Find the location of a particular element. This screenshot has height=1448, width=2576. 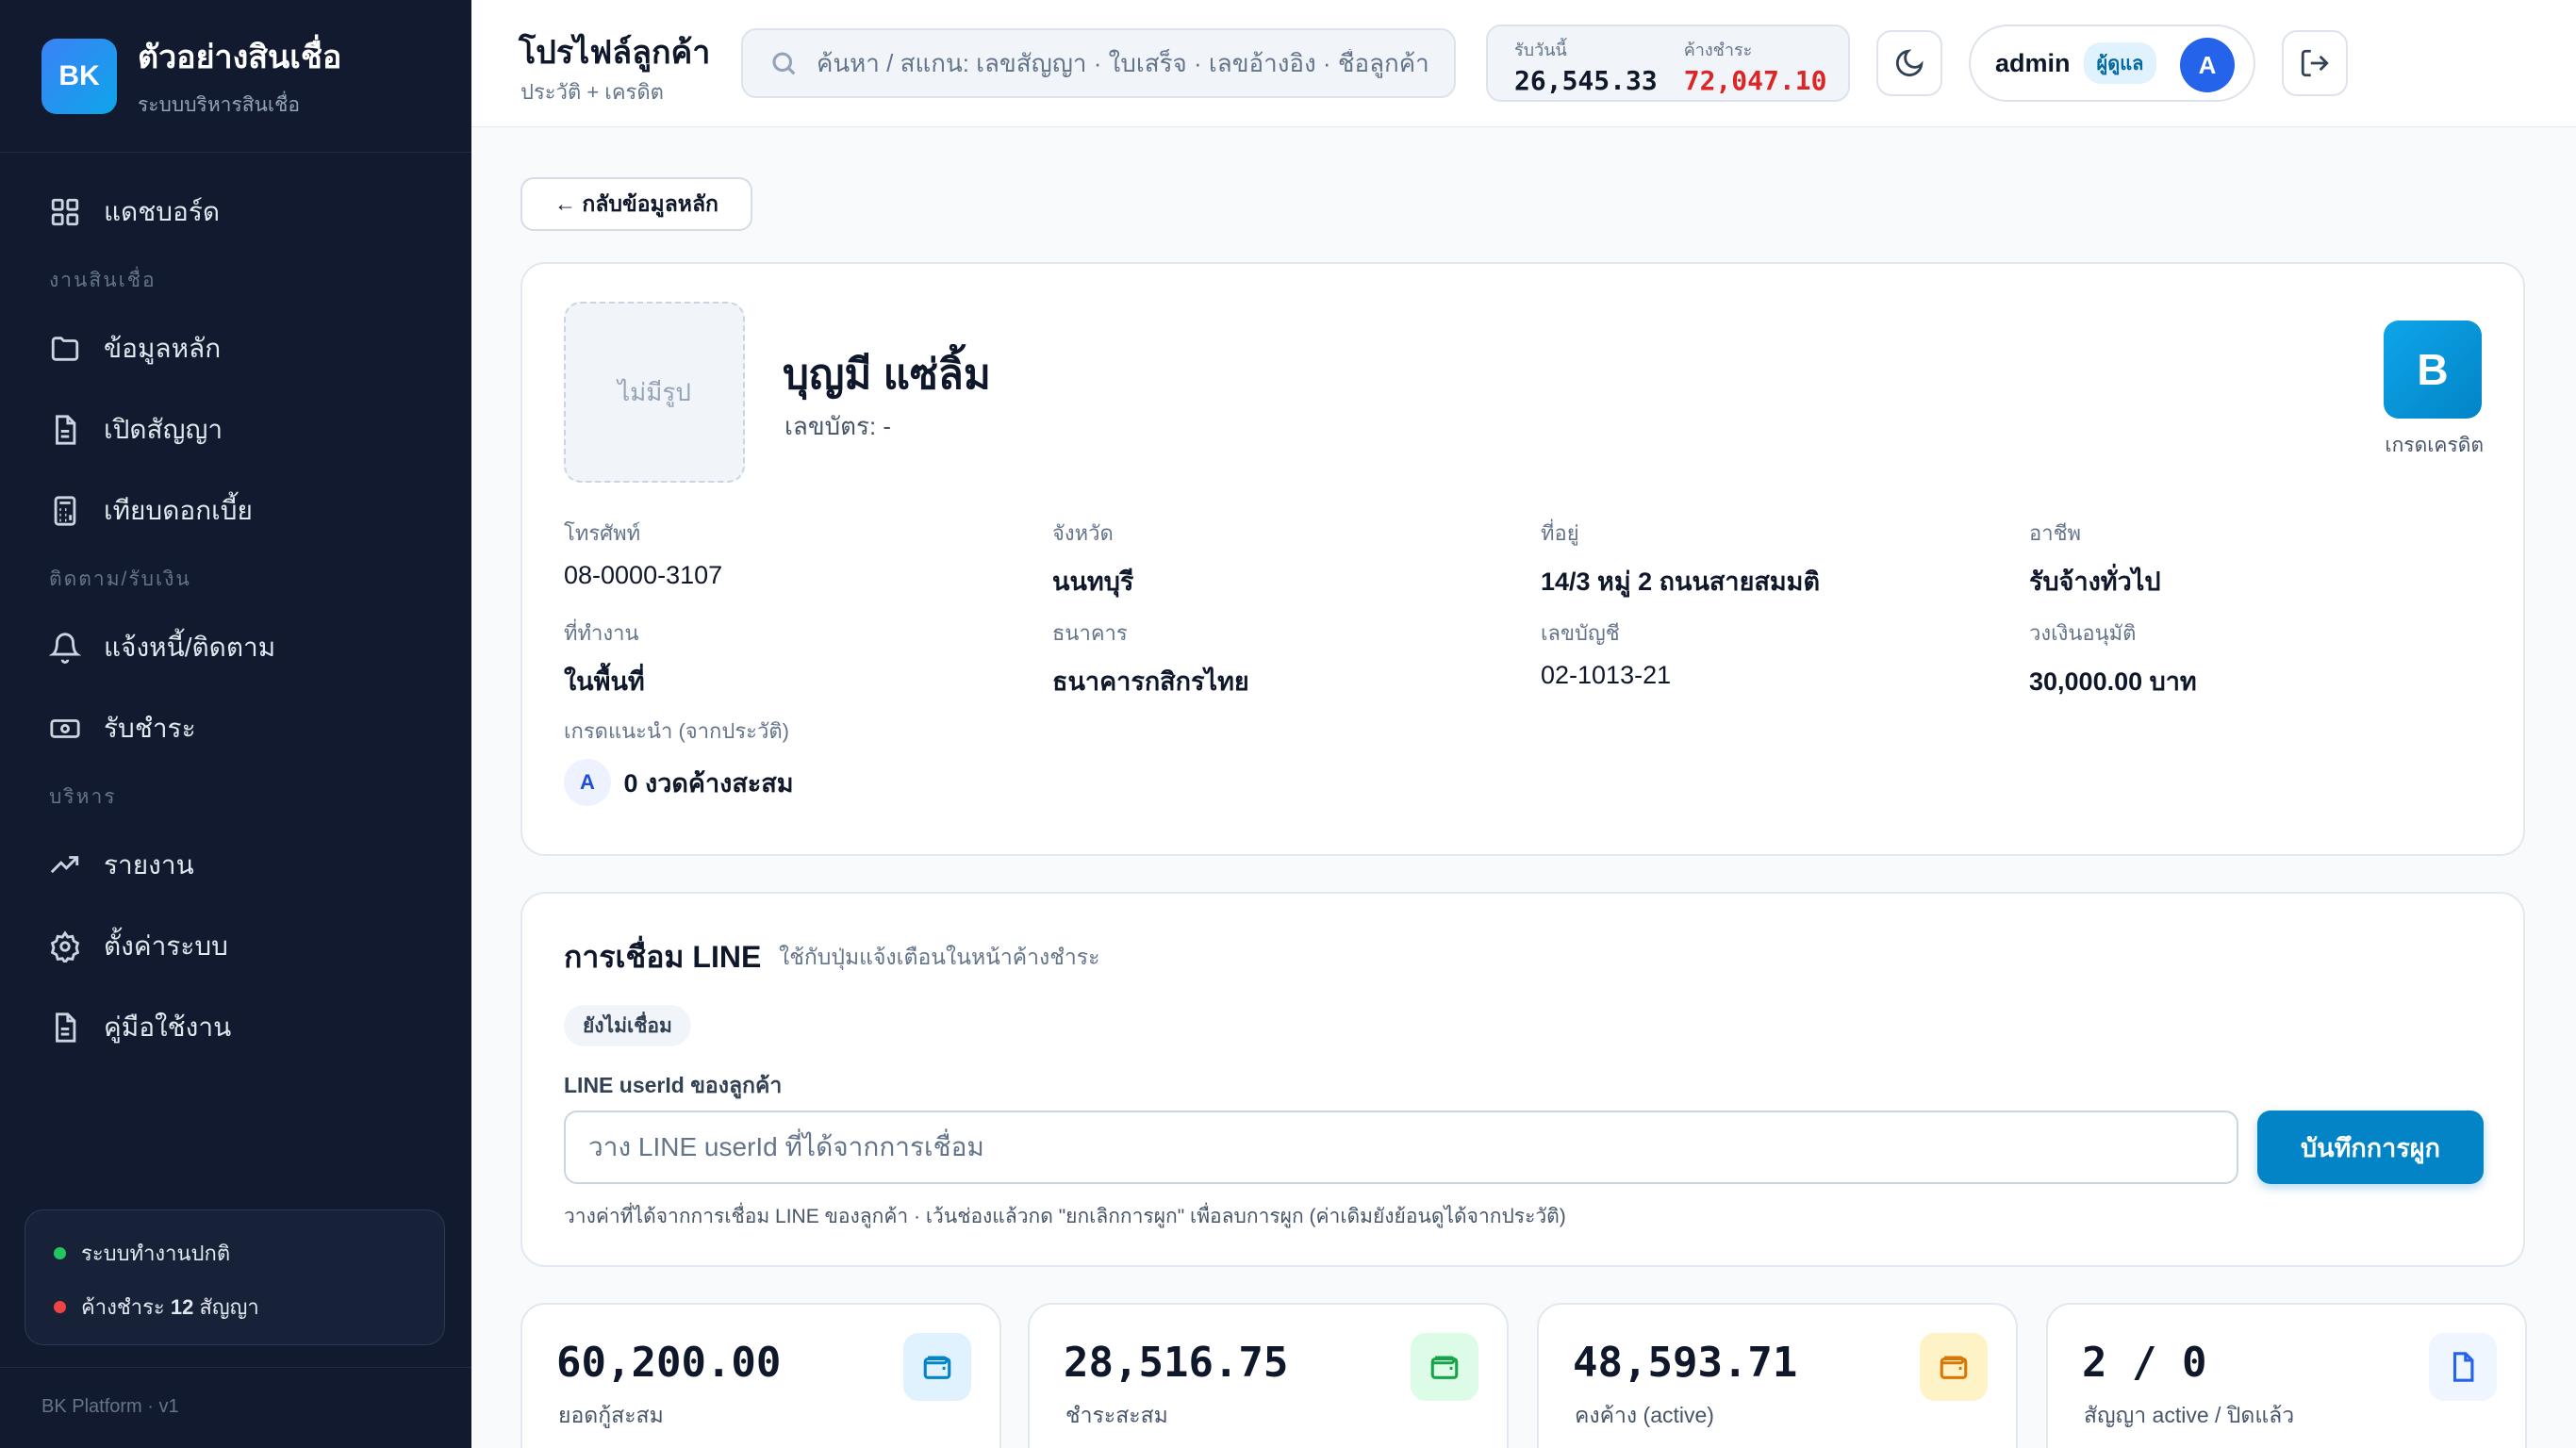

field-value: ธนาคารกสิกรไทย is located at coordinates (1150, 681).